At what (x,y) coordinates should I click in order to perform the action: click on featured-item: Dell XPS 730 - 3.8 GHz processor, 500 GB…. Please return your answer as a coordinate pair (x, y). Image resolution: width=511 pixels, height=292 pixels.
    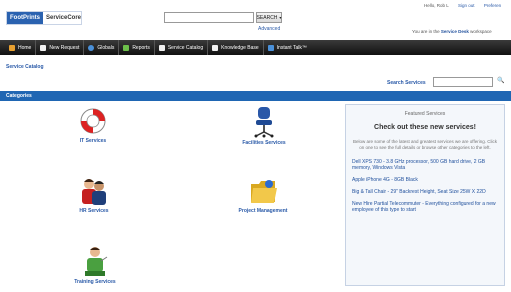
    Looking at the image, I should click on (425, 165).